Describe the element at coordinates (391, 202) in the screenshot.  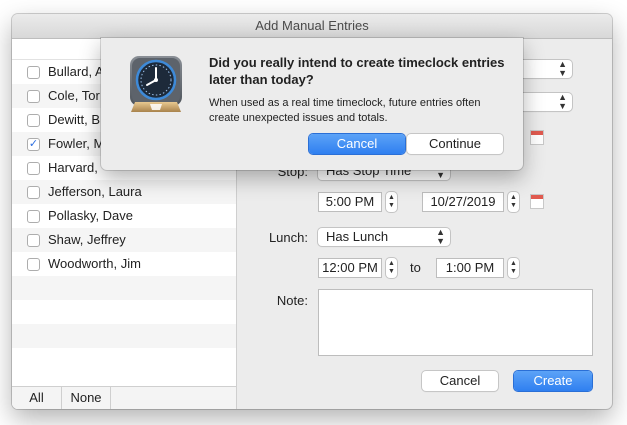
I see `stop-time-stepper: ▲ ▼` at that location.